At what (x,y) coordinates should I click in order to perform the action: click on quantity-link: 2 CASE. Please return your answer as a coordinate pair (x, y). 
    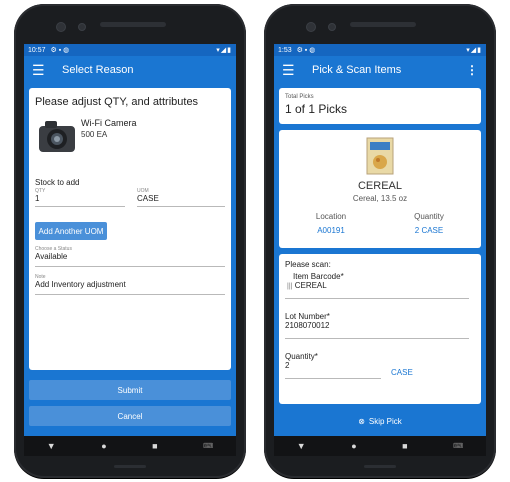
    Looking at the image, I should click on (429, 230).